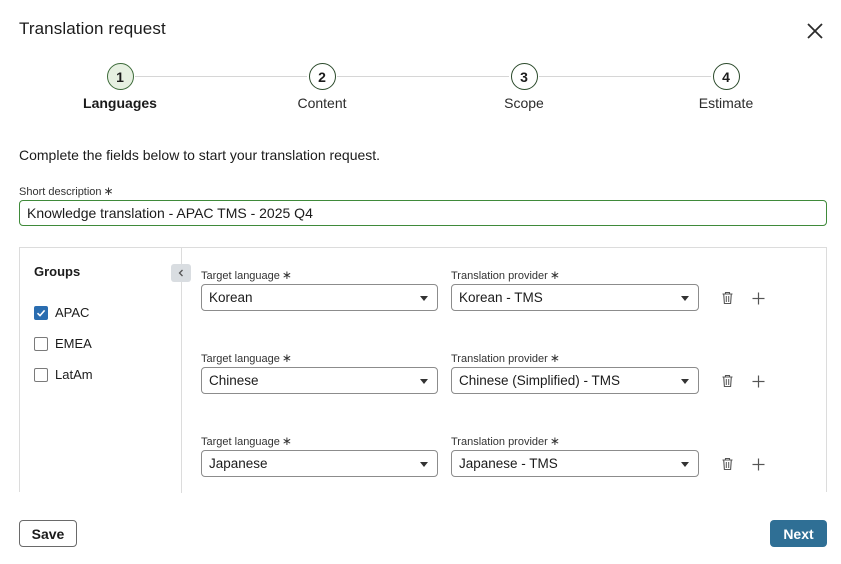 This screenshot has height=564, width=841. I want to click on target-language-select: Chinese, so click(319, 380).